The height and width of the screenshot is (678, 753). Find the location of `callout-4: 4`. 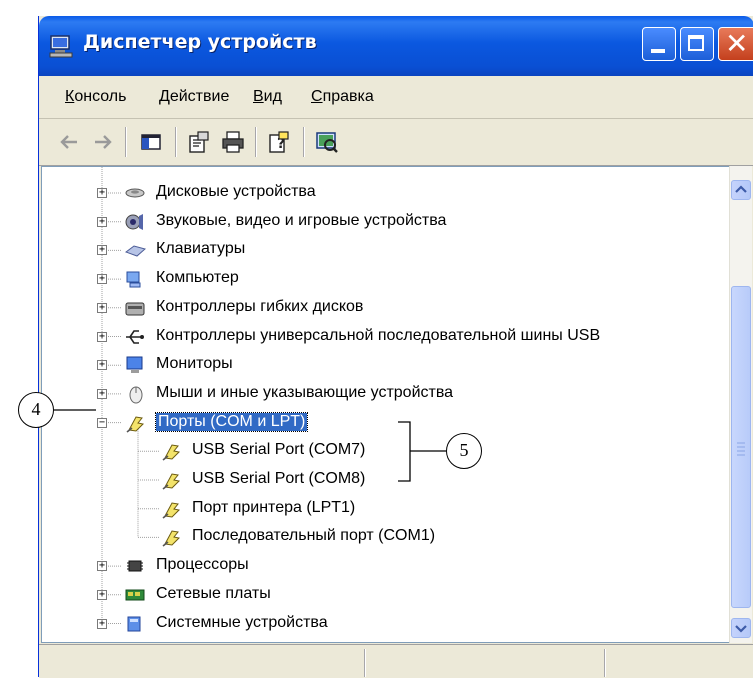

callout-4: 4 is located at coordinates (36, 410).